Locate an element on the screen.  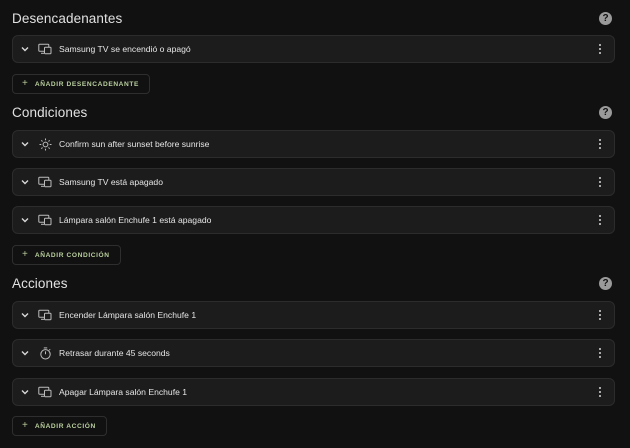
conditions-header: Condiciones ? is located at coordinates (313, 112).